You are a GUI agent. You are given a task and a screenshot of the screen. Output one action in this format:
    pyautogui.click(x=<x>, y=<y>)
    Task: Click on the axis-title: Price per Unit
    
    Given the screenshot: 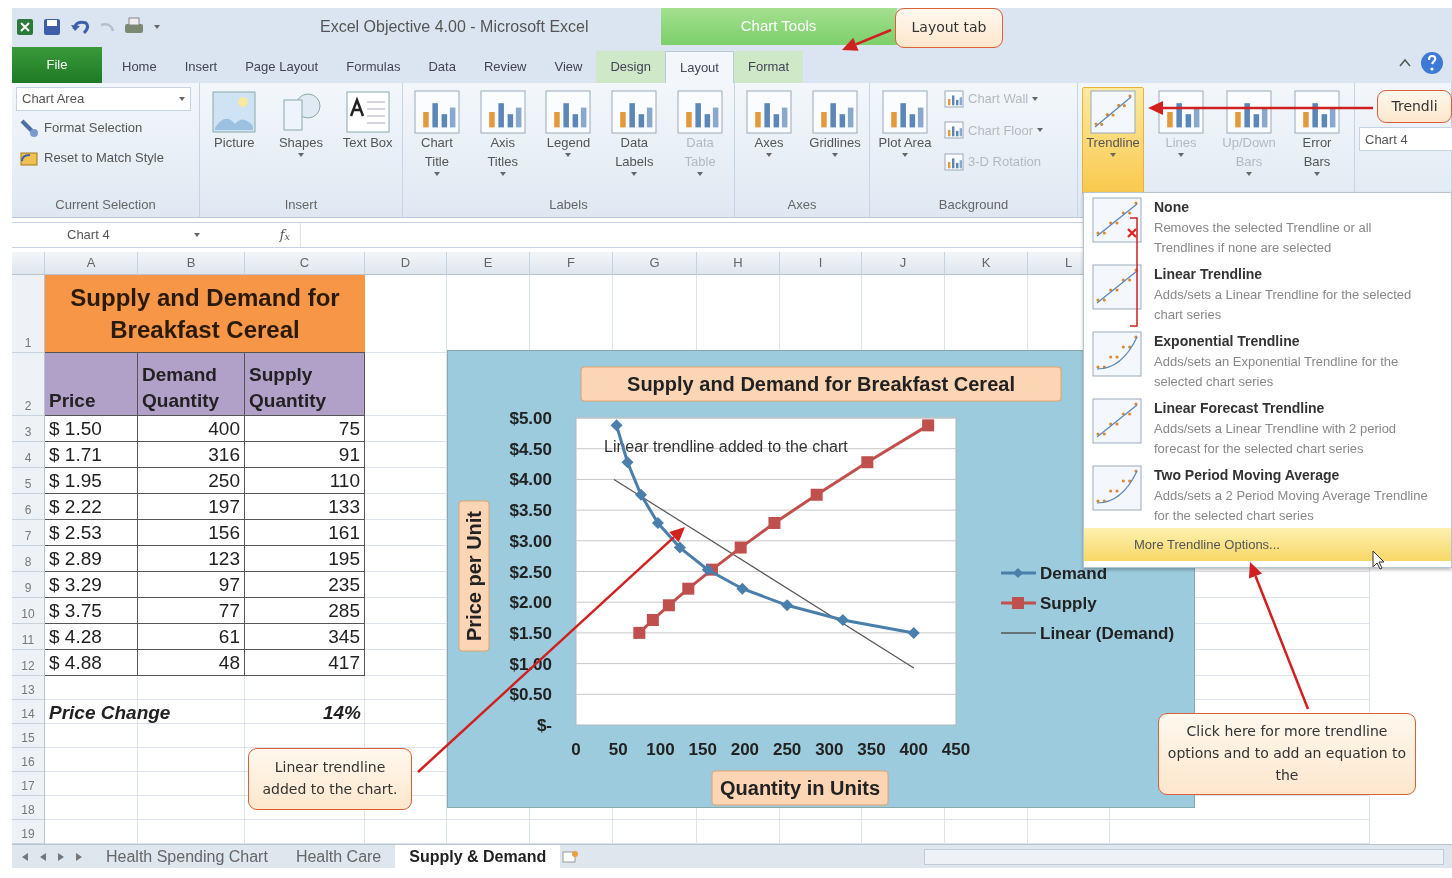 What is the action you would take?
    pyautogui.click(x=474, y=576)
    